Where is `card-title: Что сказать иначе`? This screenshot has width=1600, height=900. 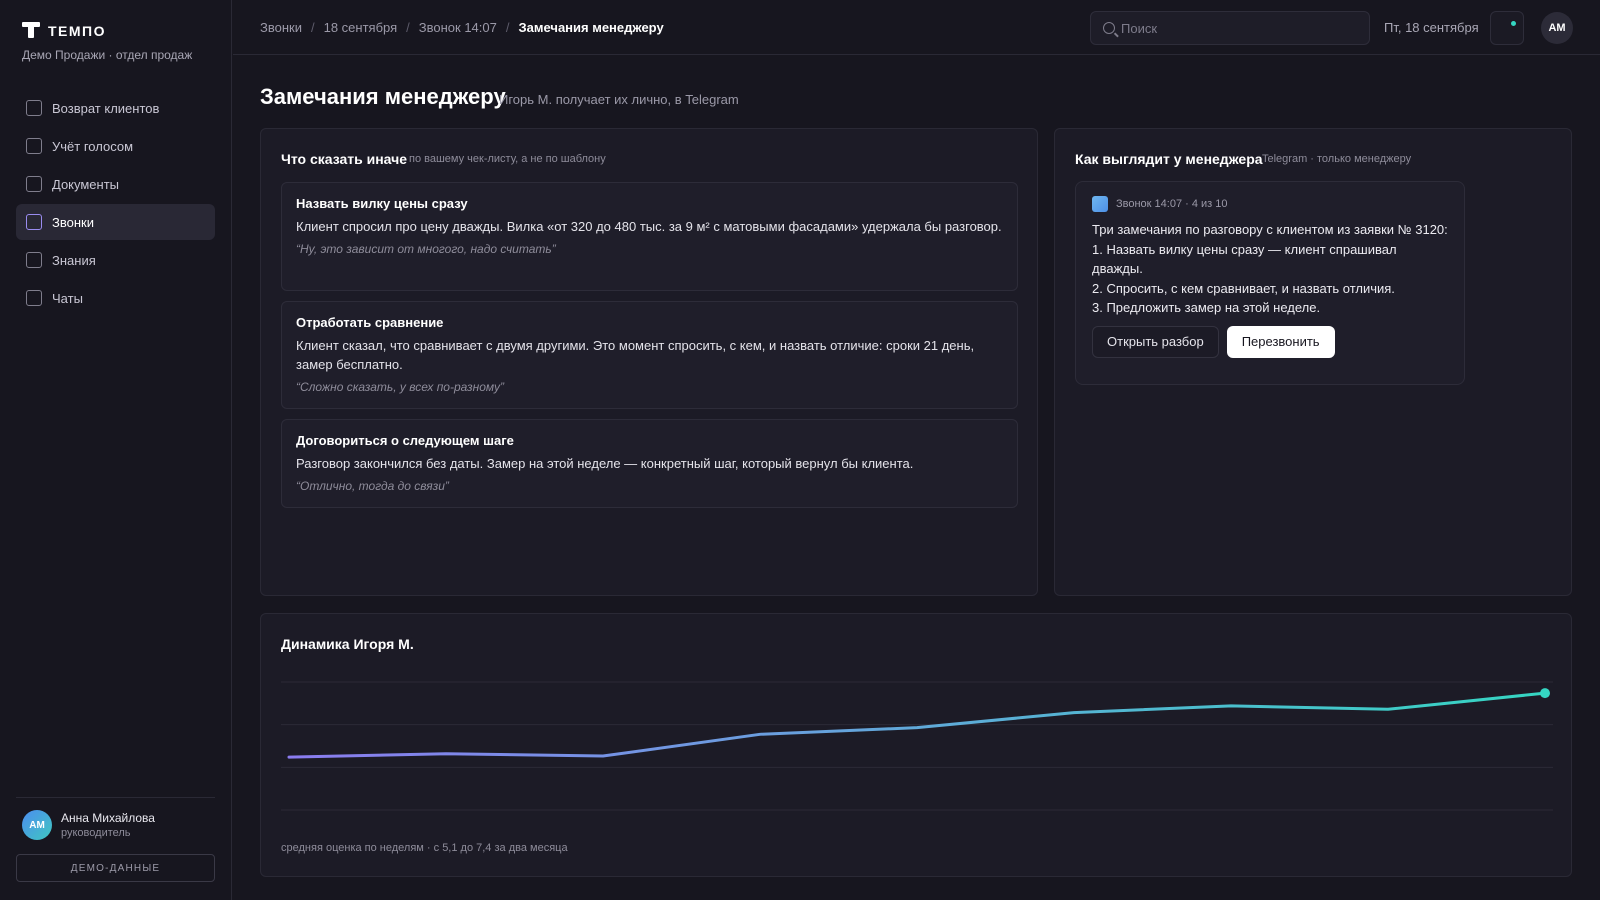
card-title: Что сказать иначе is located at coordinates (344, 159).